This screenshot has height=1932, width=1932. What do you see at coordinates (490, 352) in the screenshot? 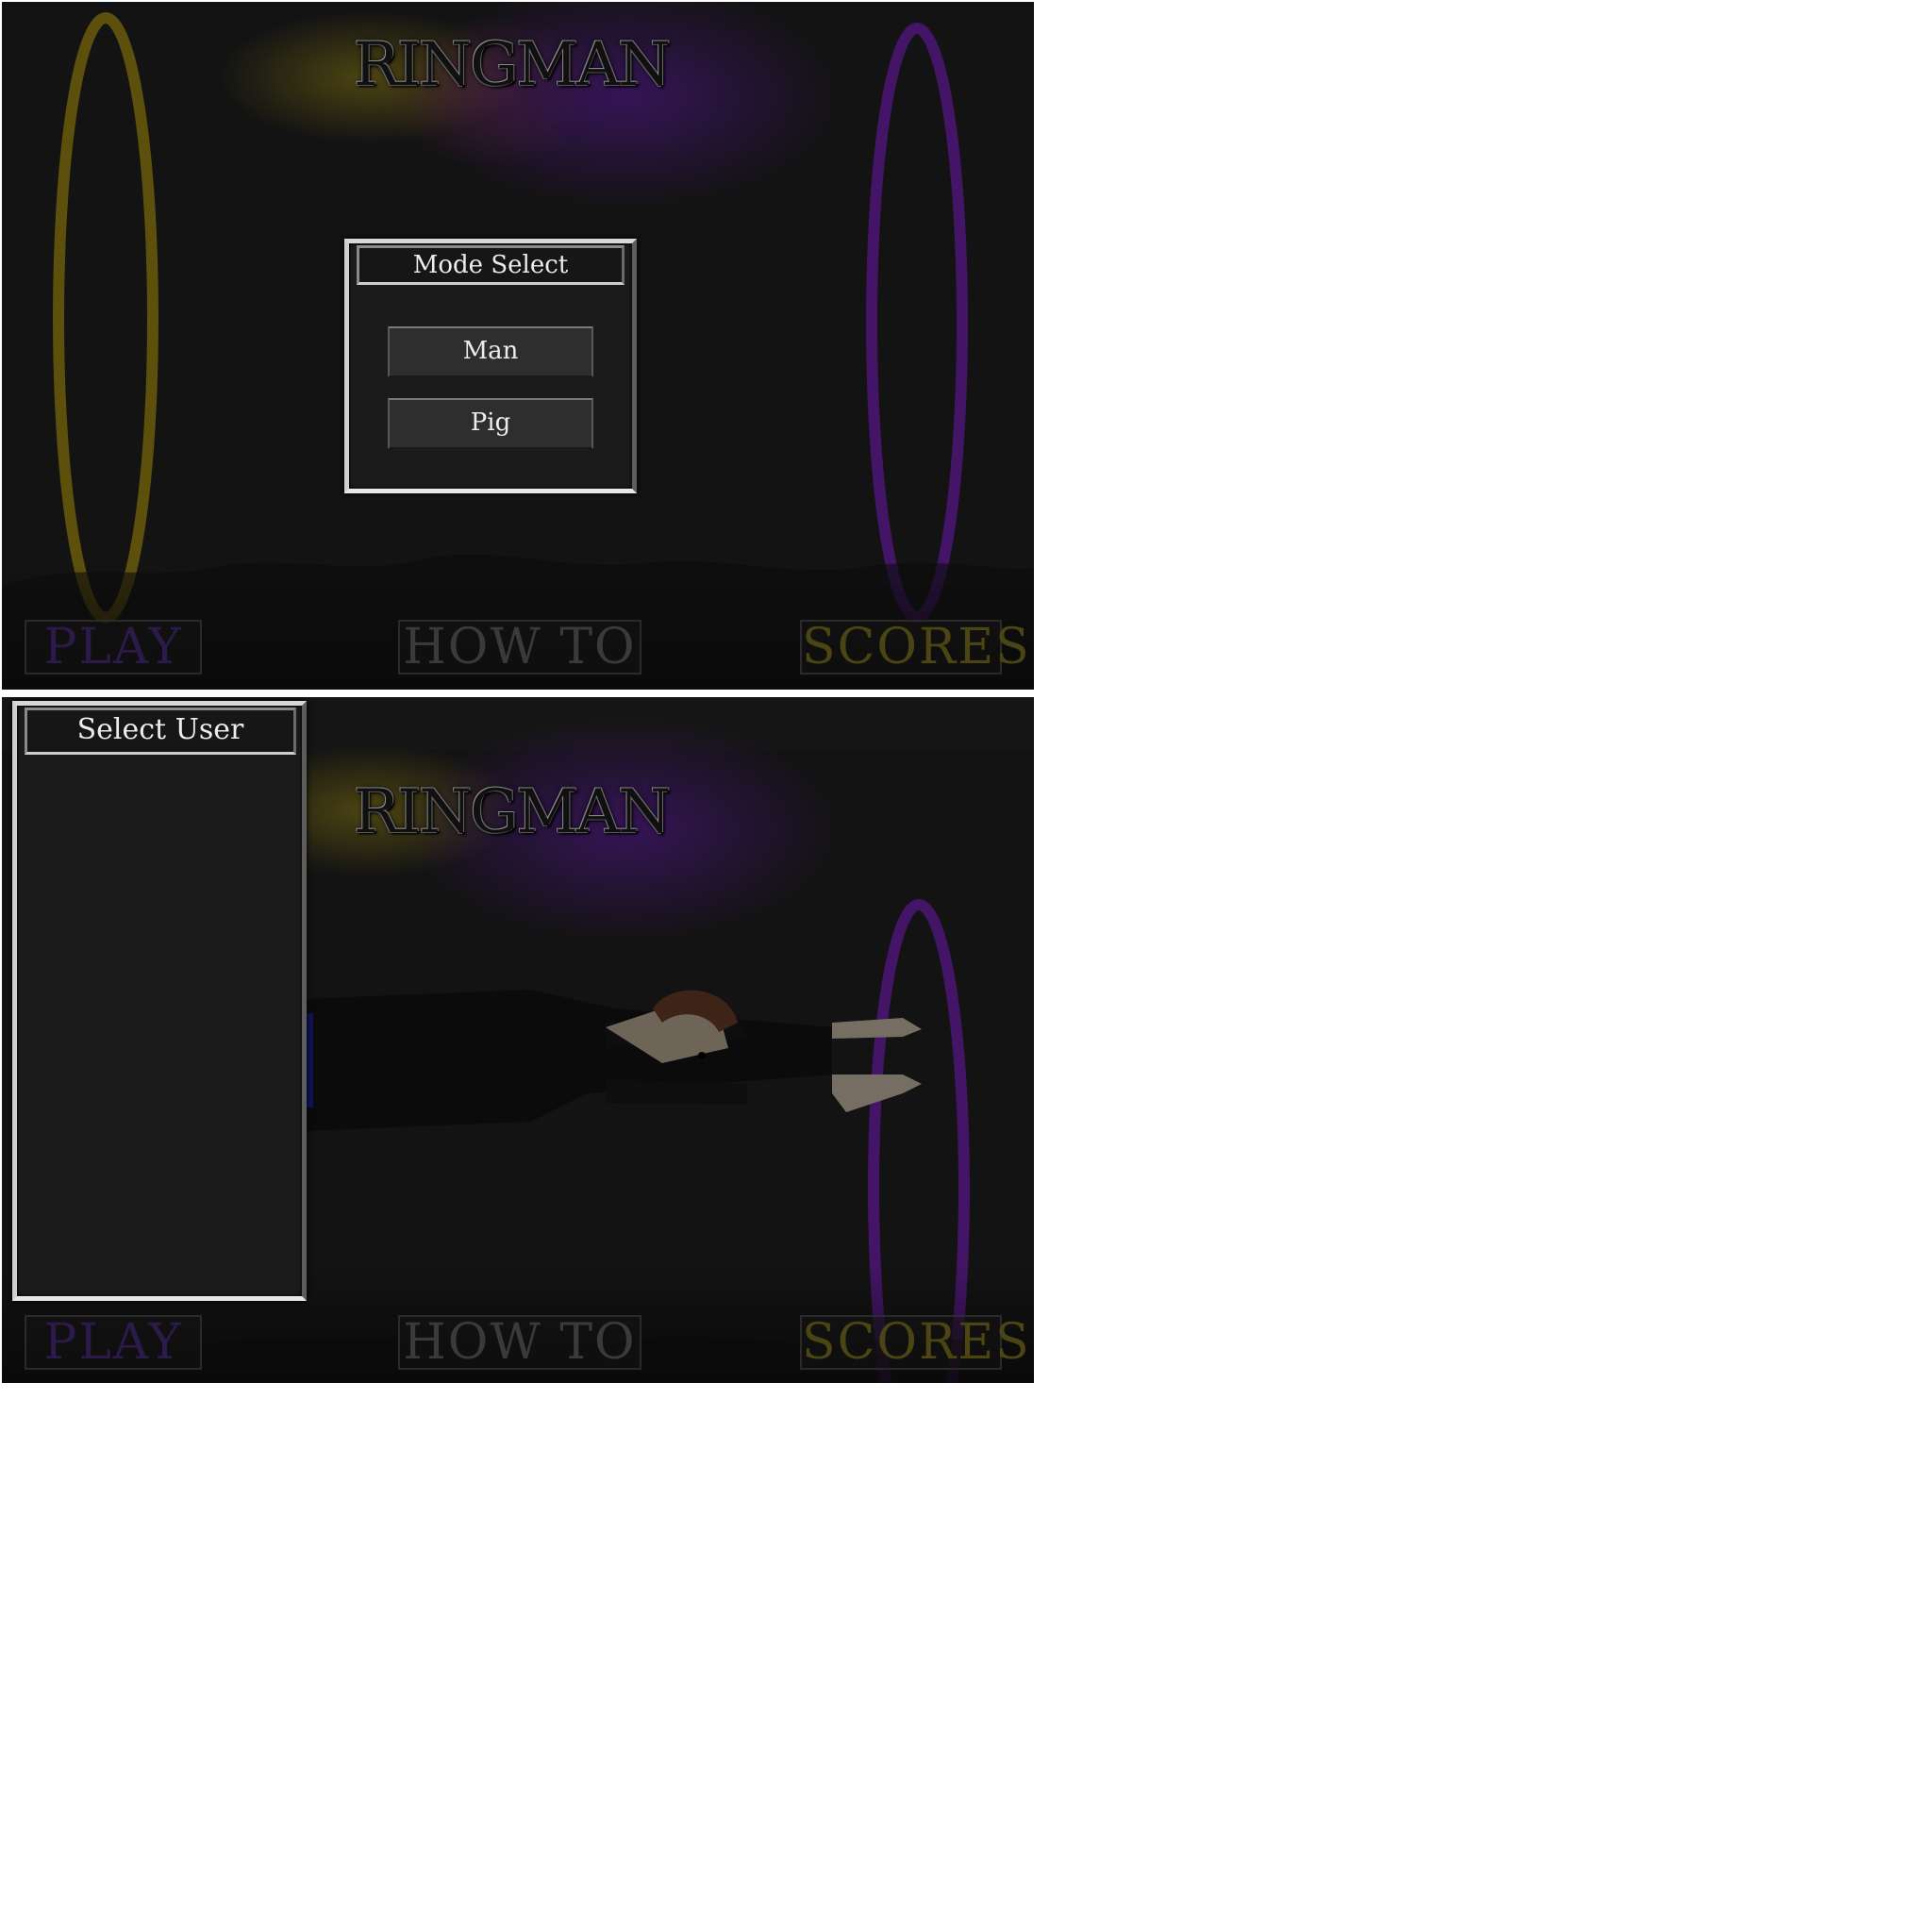
I see `man-mode-button: Man` at bounding box center [490, 352].